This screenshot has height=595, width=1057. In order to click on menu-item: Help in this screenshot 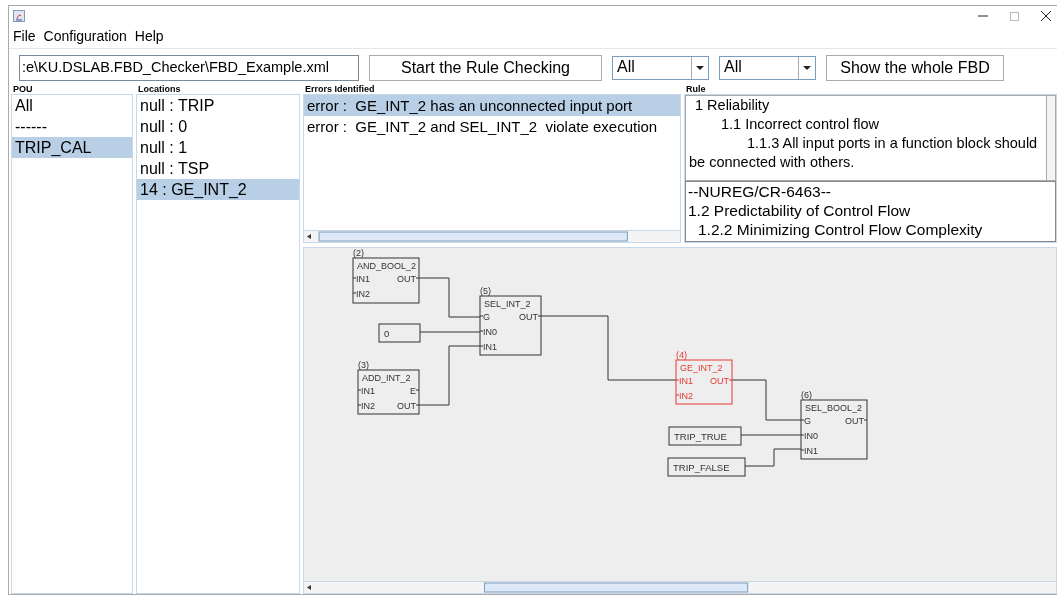, I will do `click(149, 36)`.